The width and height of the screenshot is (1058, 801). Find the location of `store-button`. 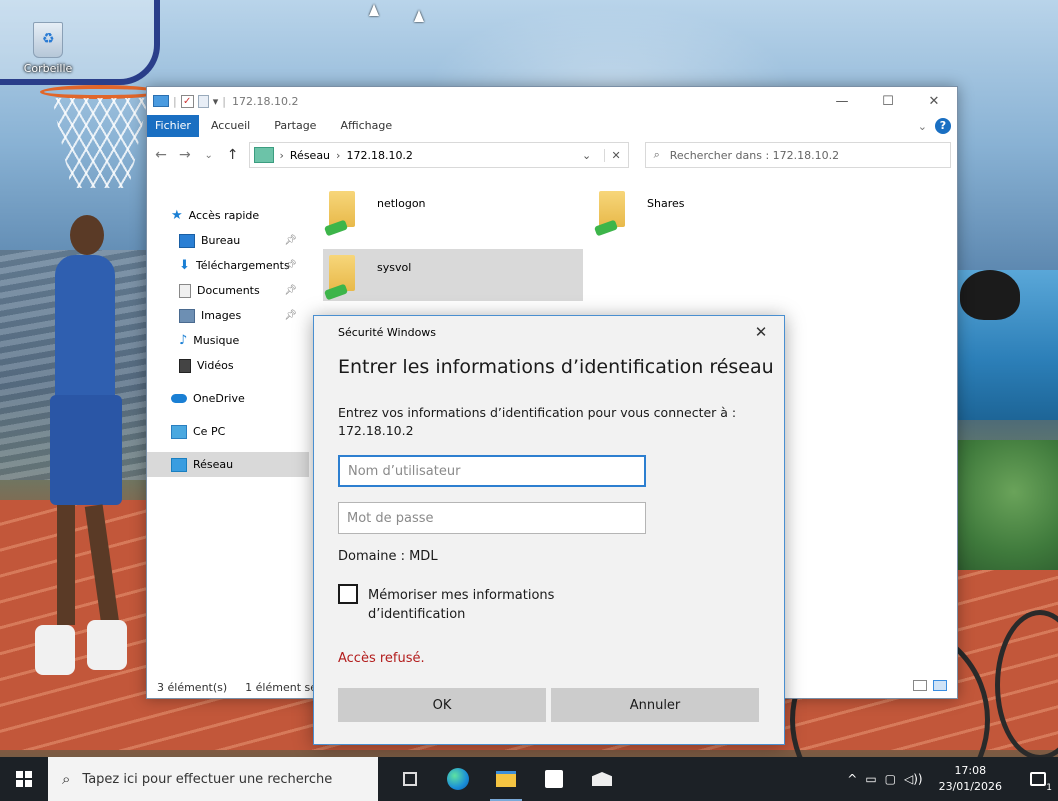

store-button is located at coordinates (554, 779).